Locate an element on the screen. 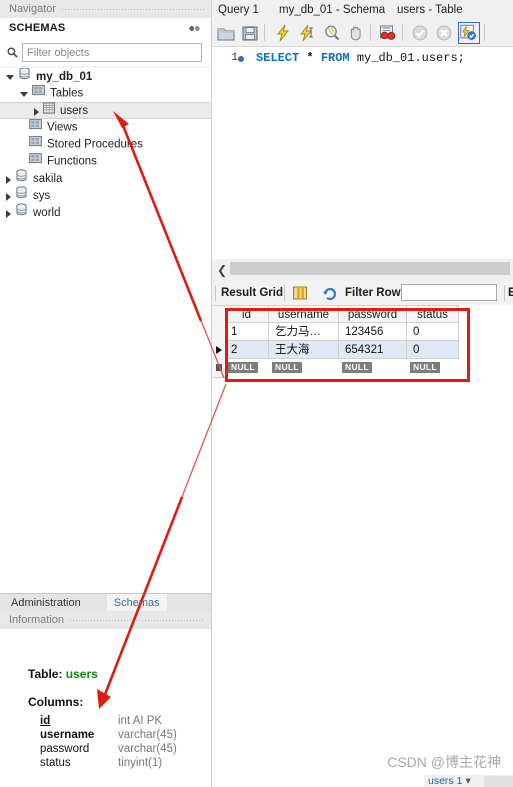 The image size is (513, 787). column-header-username: username is located at coordinates (304, 314).